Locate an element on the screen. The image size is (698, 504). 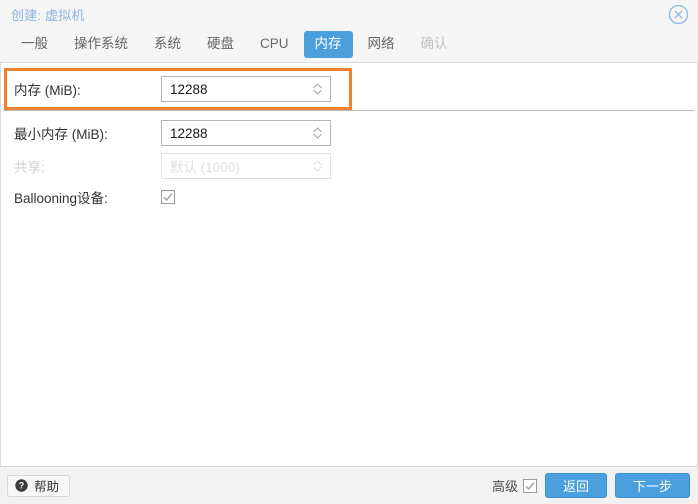
shares-input-placeholder: 默认 (1000) is located at coordinates (205, 167).